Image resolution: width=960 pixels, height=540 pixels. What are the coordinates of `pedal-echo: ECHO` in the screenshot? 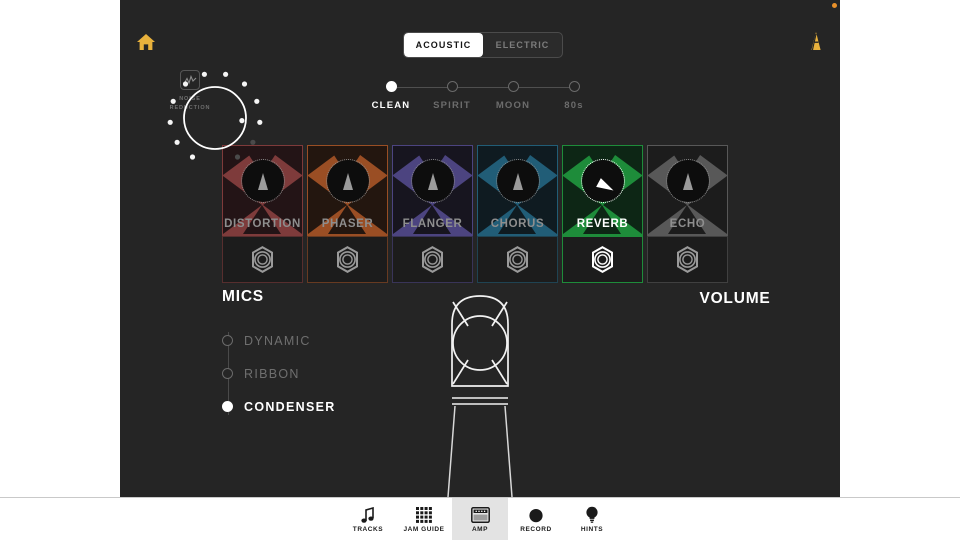 It's located at (687, 214).